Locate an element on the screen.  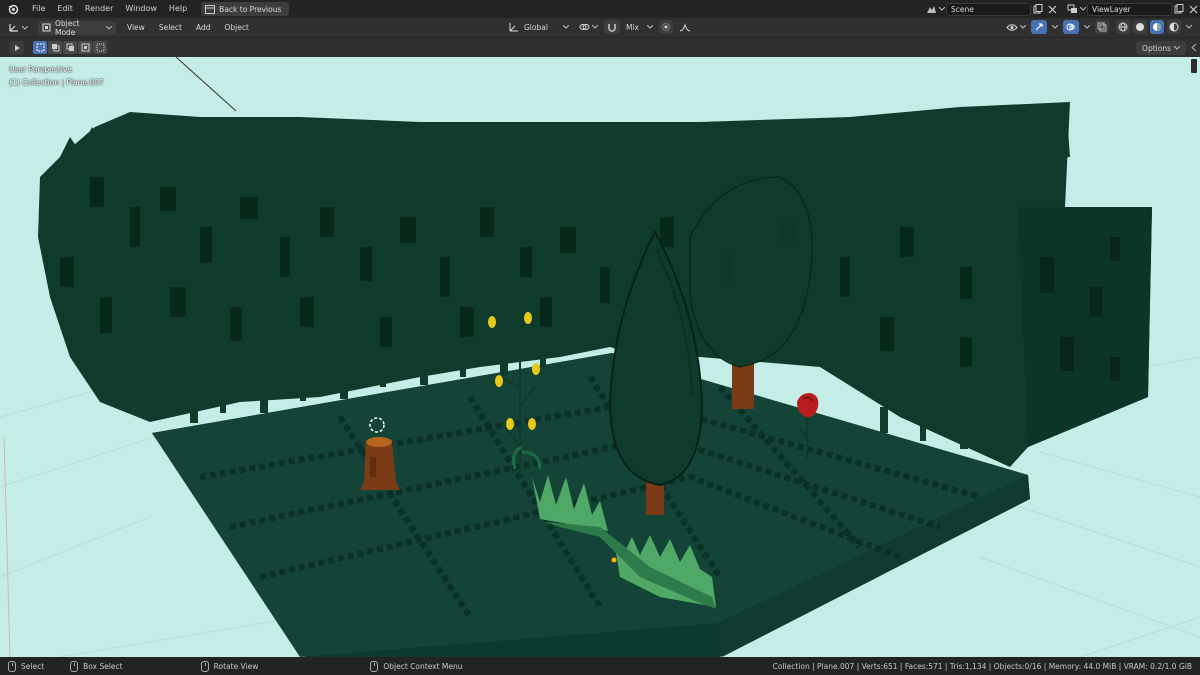
blender-logo-icon is located at coordinates (13, 9).